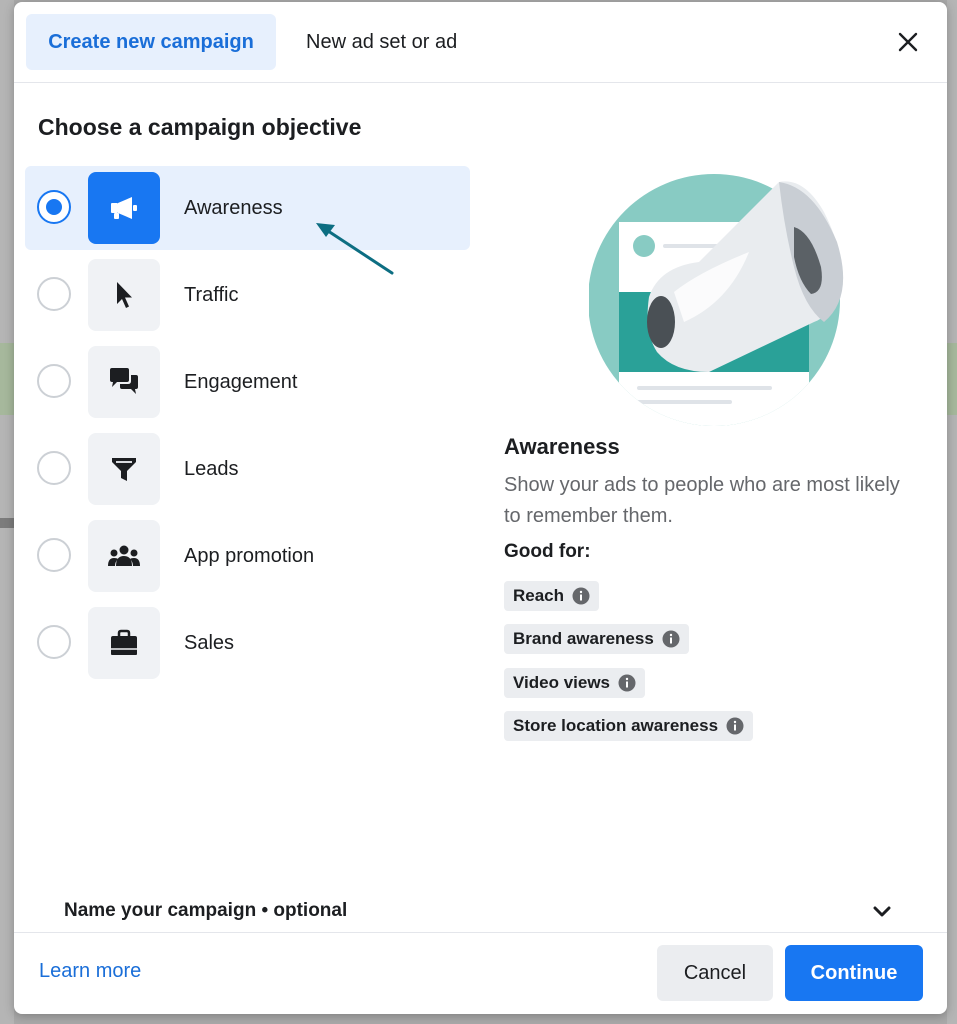 The height and width of the screenshot is (1024, 957). Describe the element at coordinates (151, 42) in the screenshot. I see `tab-create-new-campaign: Create new campaign` at that location.